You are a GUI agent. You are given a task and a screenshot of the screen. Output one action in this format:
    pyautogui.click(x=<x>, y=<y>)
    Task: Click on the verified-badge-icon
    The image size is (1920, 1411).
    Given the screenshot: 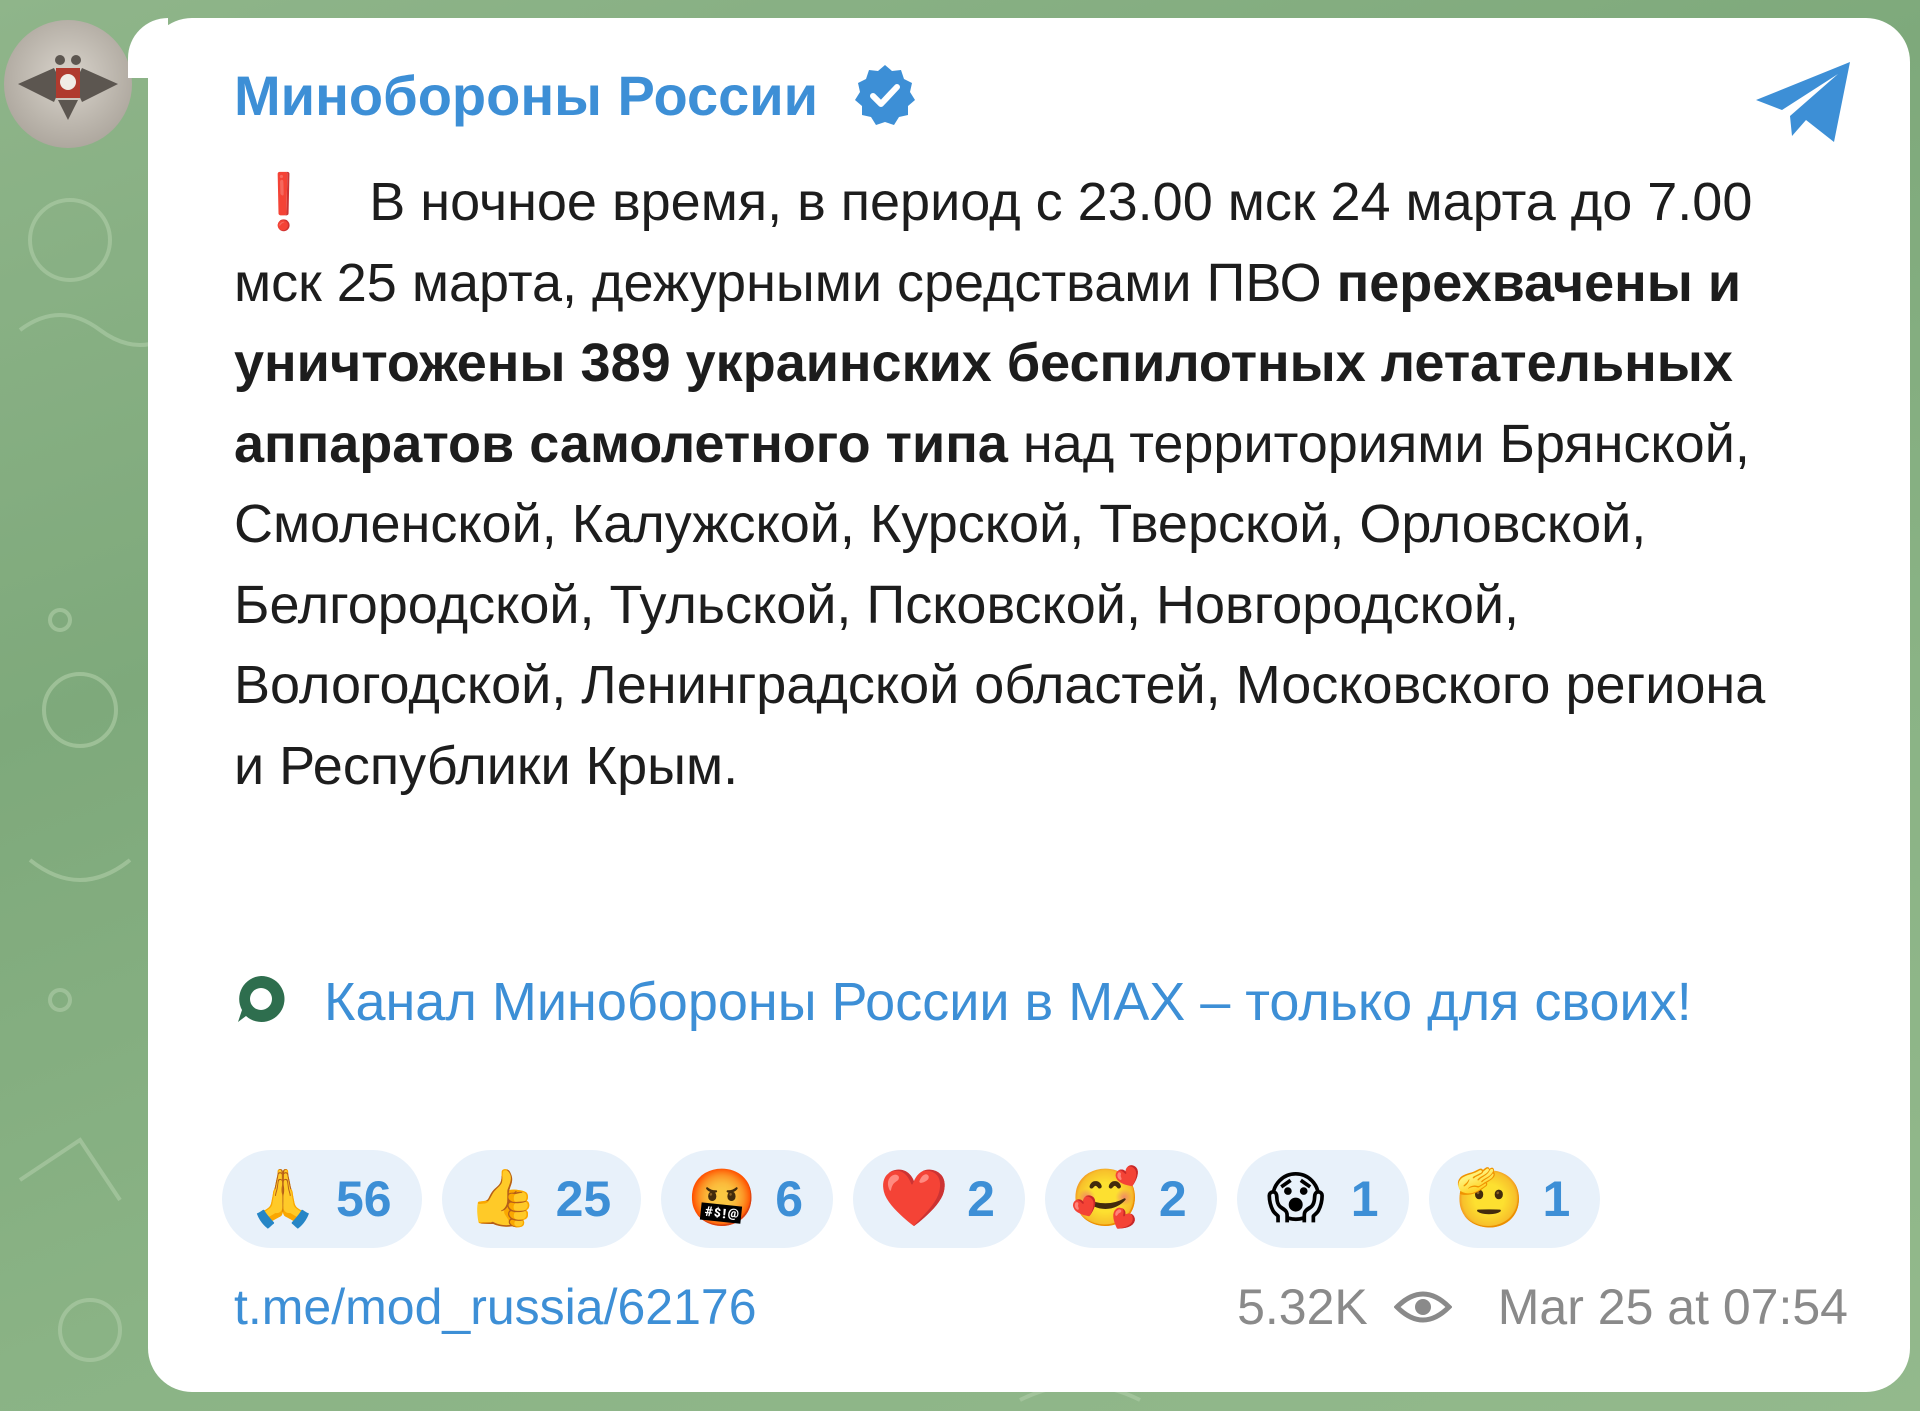 What is the action you would take?
    pyautogui.click(x=885, y=95)
    